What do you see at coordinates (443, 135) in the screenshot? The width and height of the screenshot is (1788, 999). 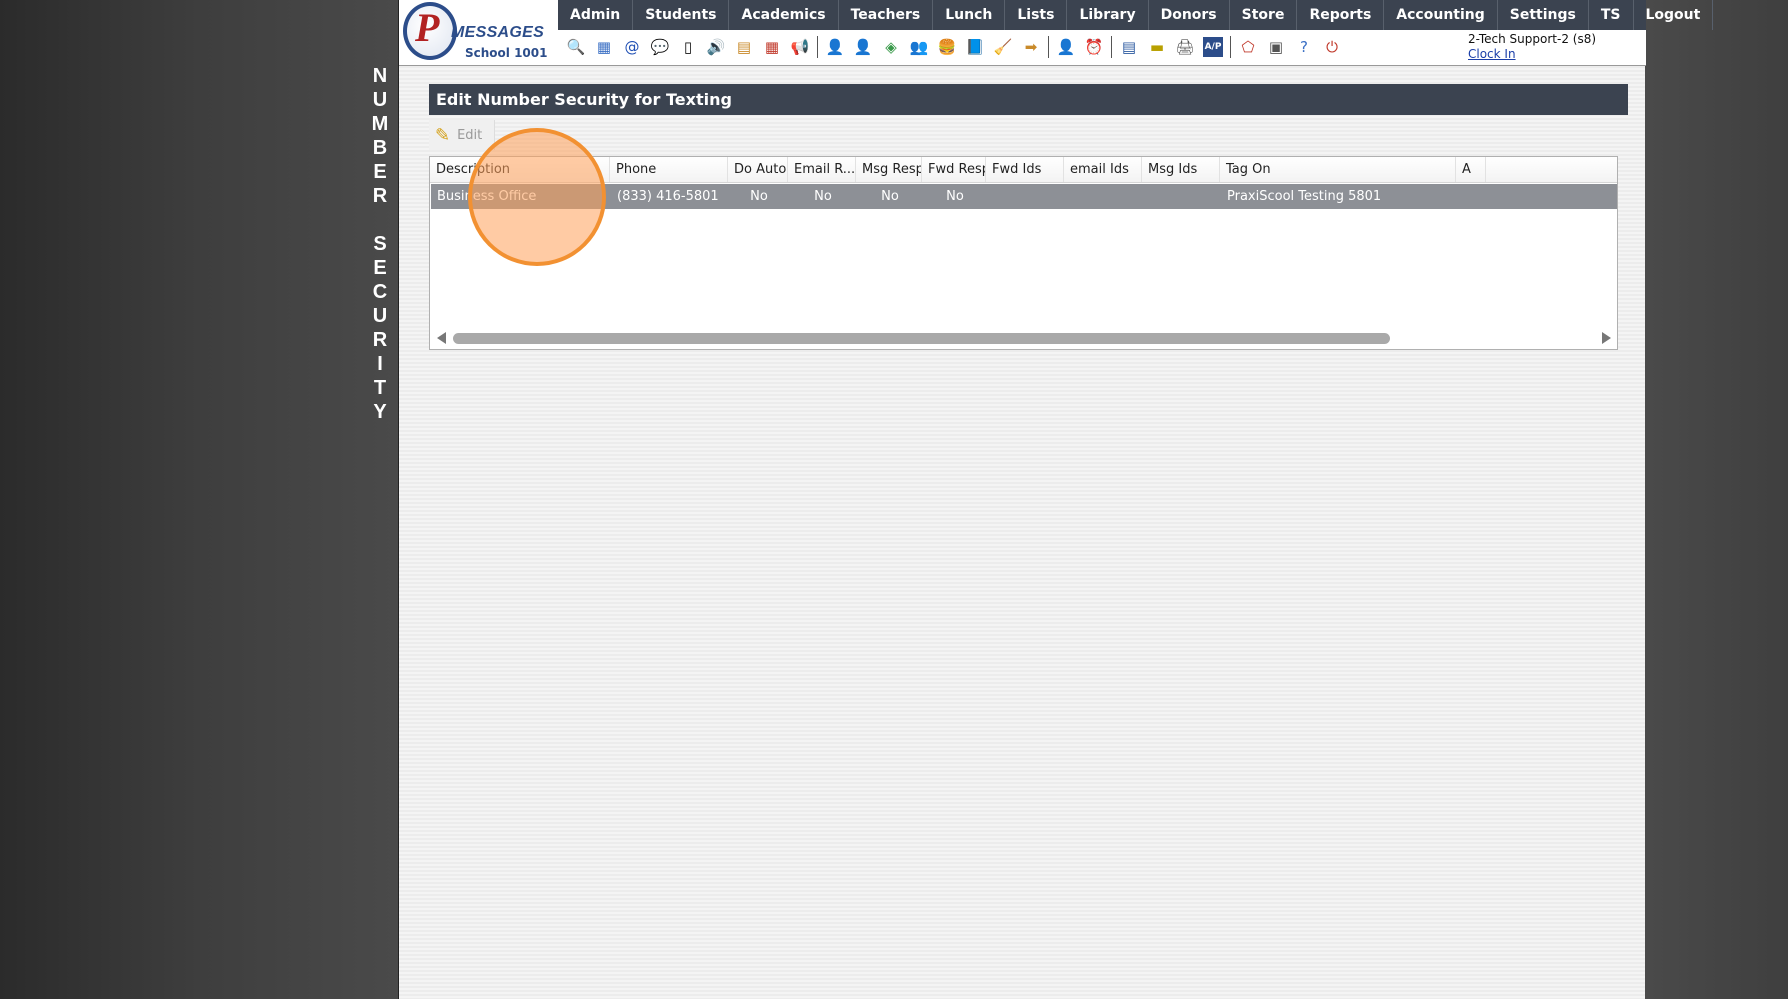 I see `pencil-icon: ✎` at bounding box center [443, 135].